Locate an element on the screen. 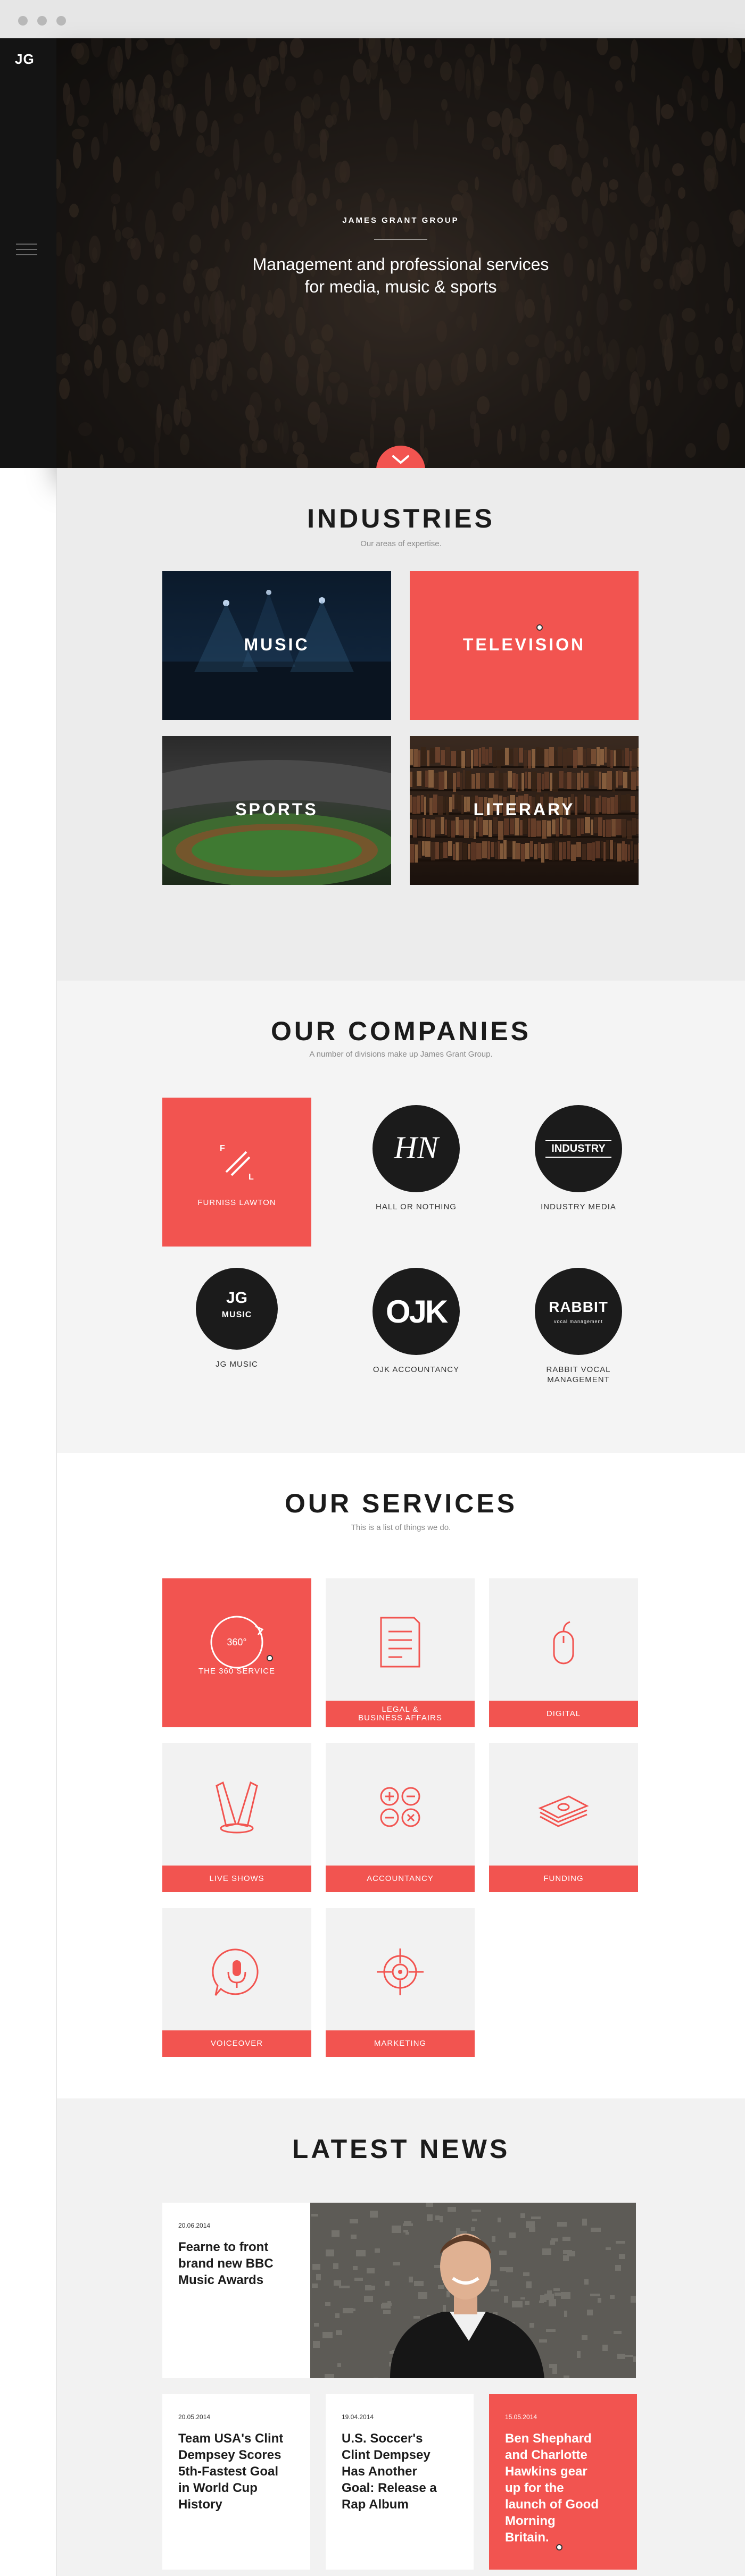  rabbit-vocal-logo: RABBIT vocal management is located at coordinates (578, 1311).